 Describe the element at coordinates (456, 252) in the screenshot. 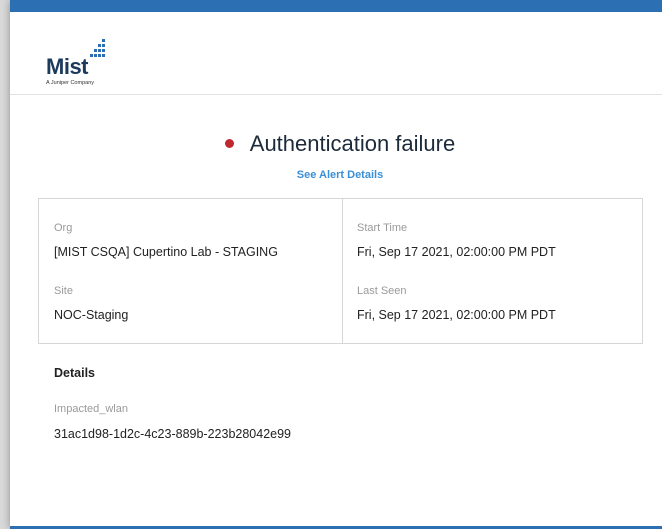

I see `start-time-value: Fri, Sep 17 2021, 02:00:00 PM PDT` at that location.